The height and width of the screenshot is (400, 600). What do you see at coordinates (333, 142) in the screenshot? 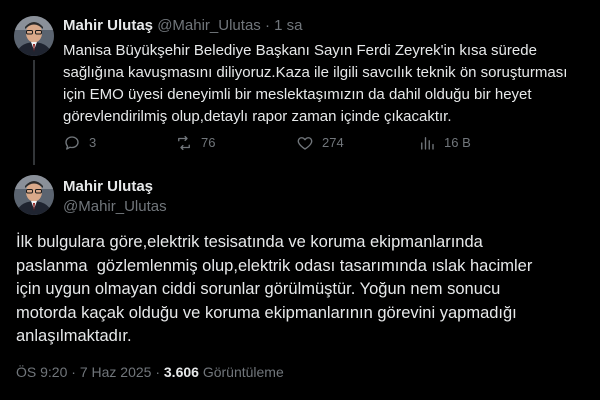
I see `like-count: 274` at bounding box center [333, 142].